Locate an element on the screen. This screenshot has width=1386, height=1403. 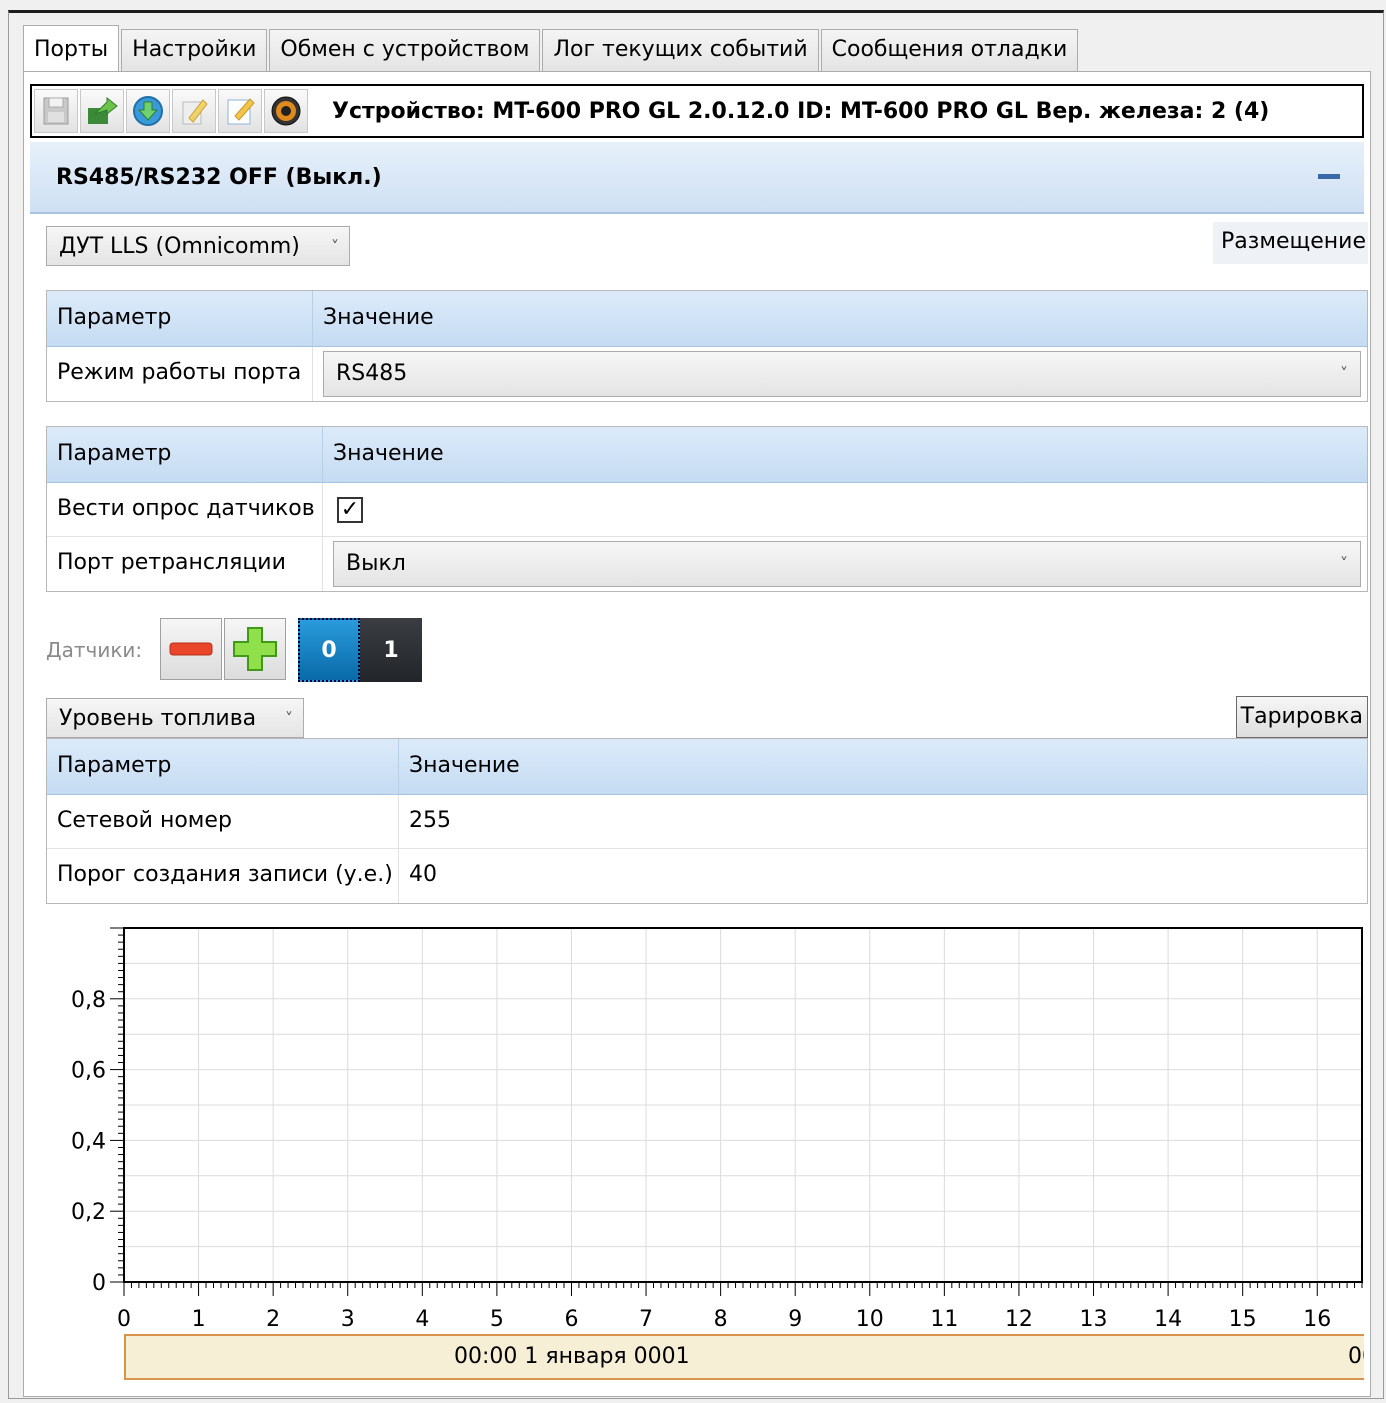
table-row: Режим работы порта RS485 ˅ is located at coordinates (707, 374).